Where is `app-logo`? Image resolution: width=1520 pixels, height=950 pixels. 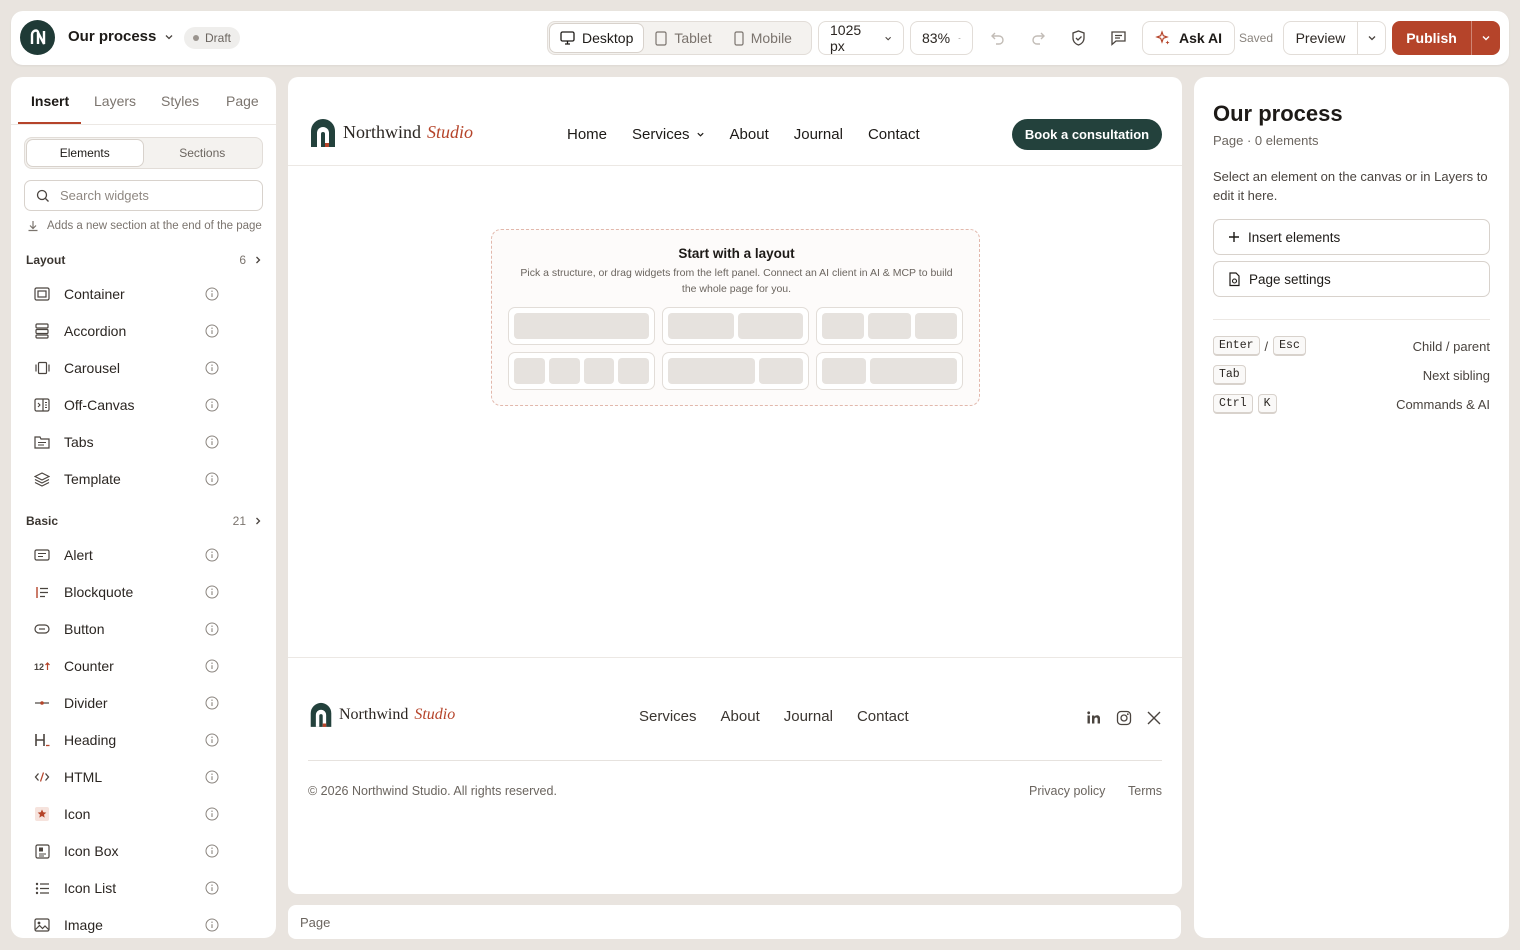 app-logo is located at coordinates (37, 37).